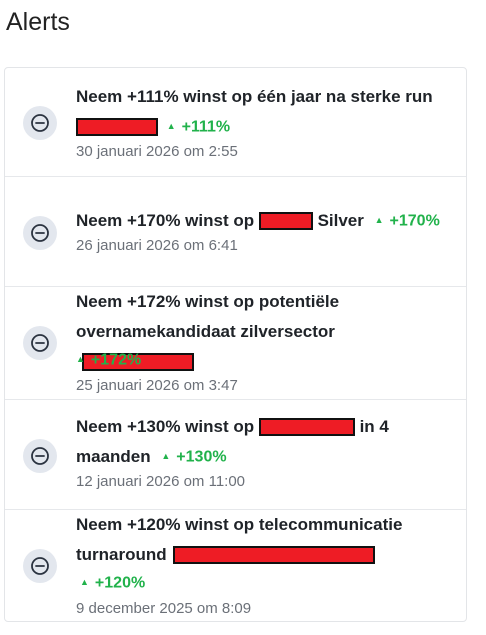 Image resolution: width=486 pixels, height=635 pixels. I want to click on alert-title-line: Neem +130% winst op in 4 maanden ▲ +130%, so click(241, 441).